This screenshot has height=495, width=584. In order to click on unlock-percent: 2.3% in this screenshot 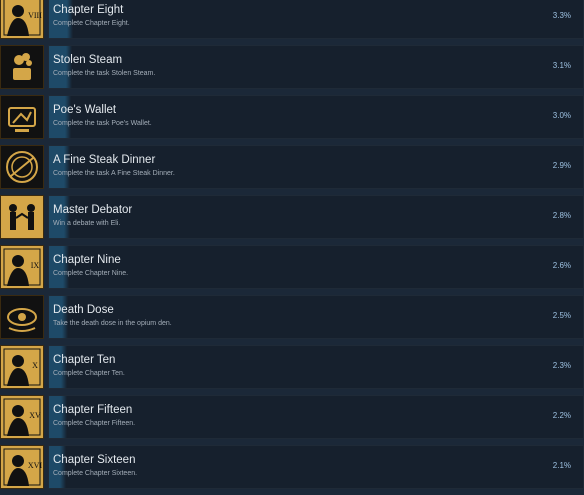, I will do `click(561, 365)`.